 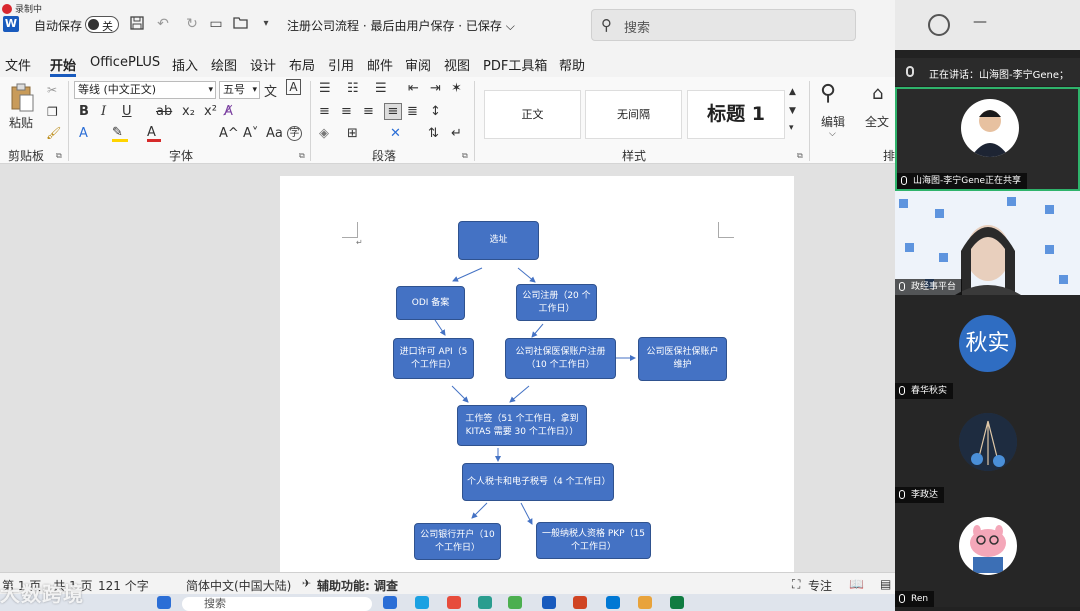 I want to click on taskbar-search-input: 搜索, so click(x=277, y=604).